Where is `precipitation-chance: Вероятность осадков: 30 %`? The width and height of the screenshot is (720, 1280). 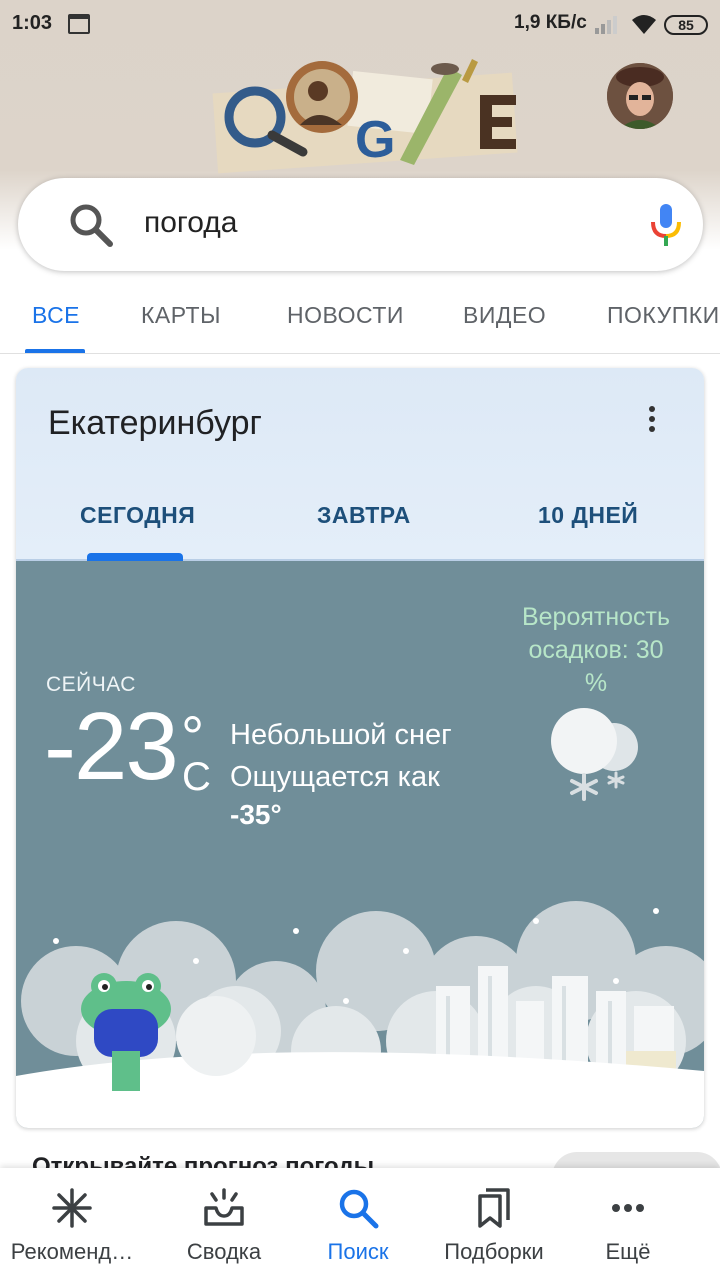 precipitation-chance: Вероятность осадков: 30 % is located at coordinates (596, 650).